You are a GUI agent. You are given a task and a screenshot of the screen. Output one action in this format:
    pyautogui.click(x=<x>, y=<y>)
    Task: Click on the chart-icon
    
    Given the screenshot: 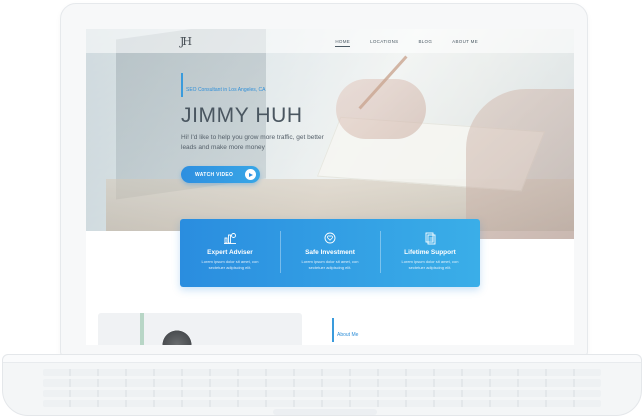 What is the action you would take?
    pyautogui.click(x=230, y=238)
    